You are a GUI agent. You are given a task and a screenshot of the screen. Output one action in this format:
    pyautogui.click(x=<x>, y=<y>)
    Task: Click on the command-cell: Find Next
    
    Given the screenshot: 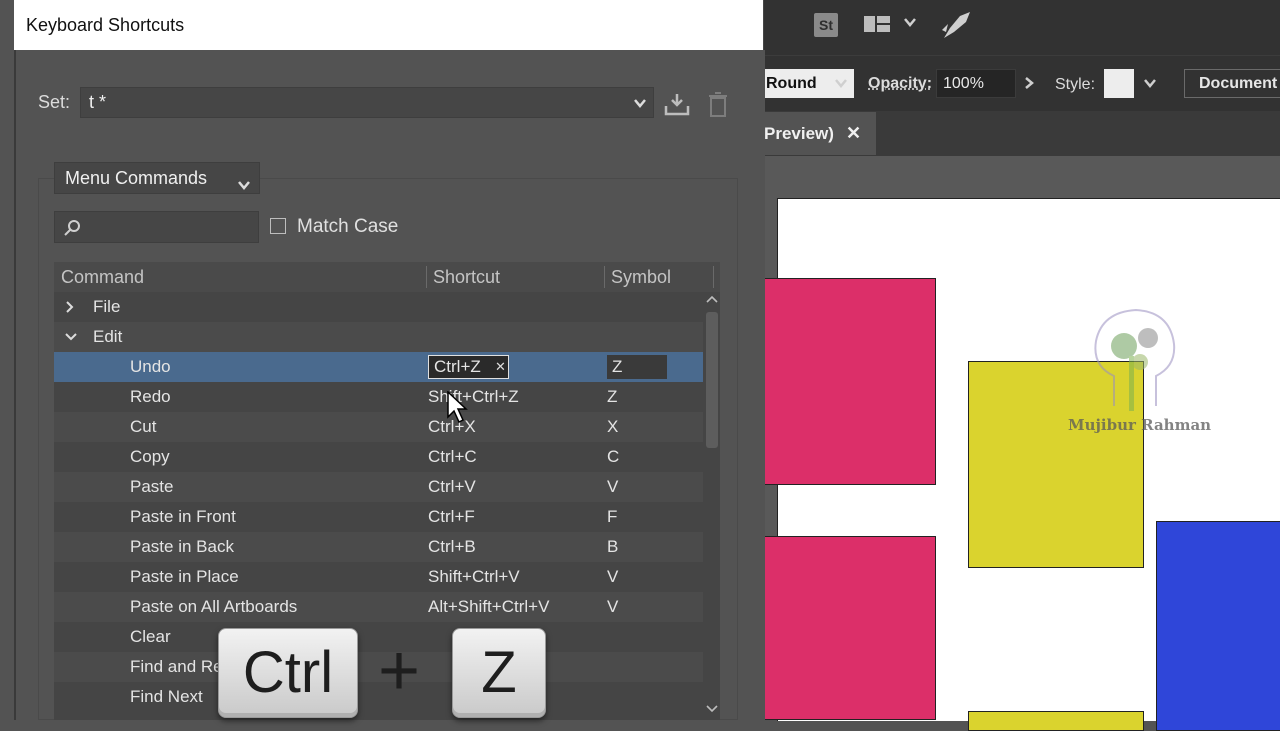 What is the action you would take?
    pyautogui.click(x=166, y=696)
    